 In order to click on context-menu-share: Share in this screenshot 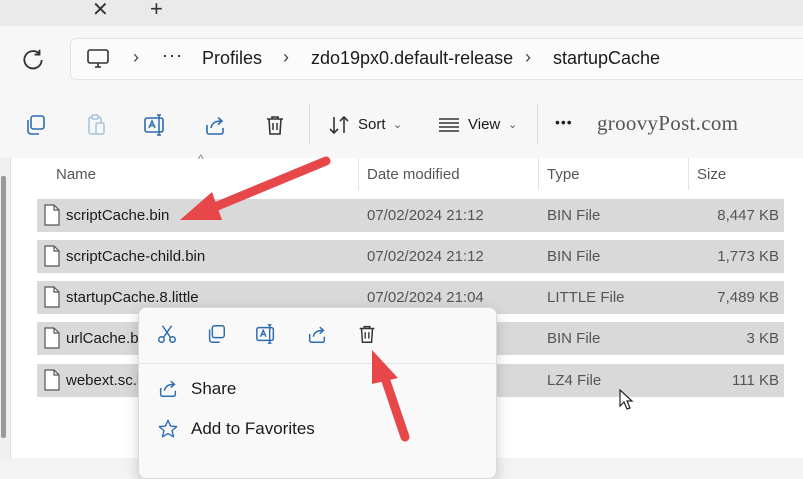, I will do `click(213, 389)`.